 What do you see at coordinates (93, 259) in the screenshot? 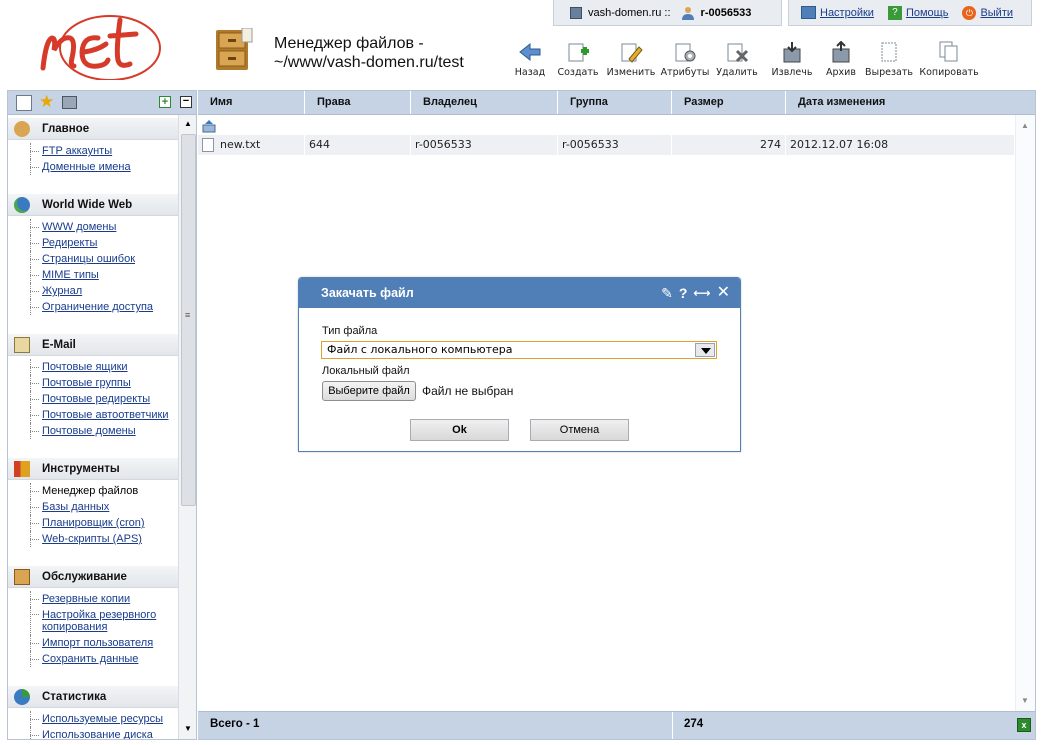
I see `sidebar-item-error-pages: Страницы ошибок` at bounding box center [93, 259].